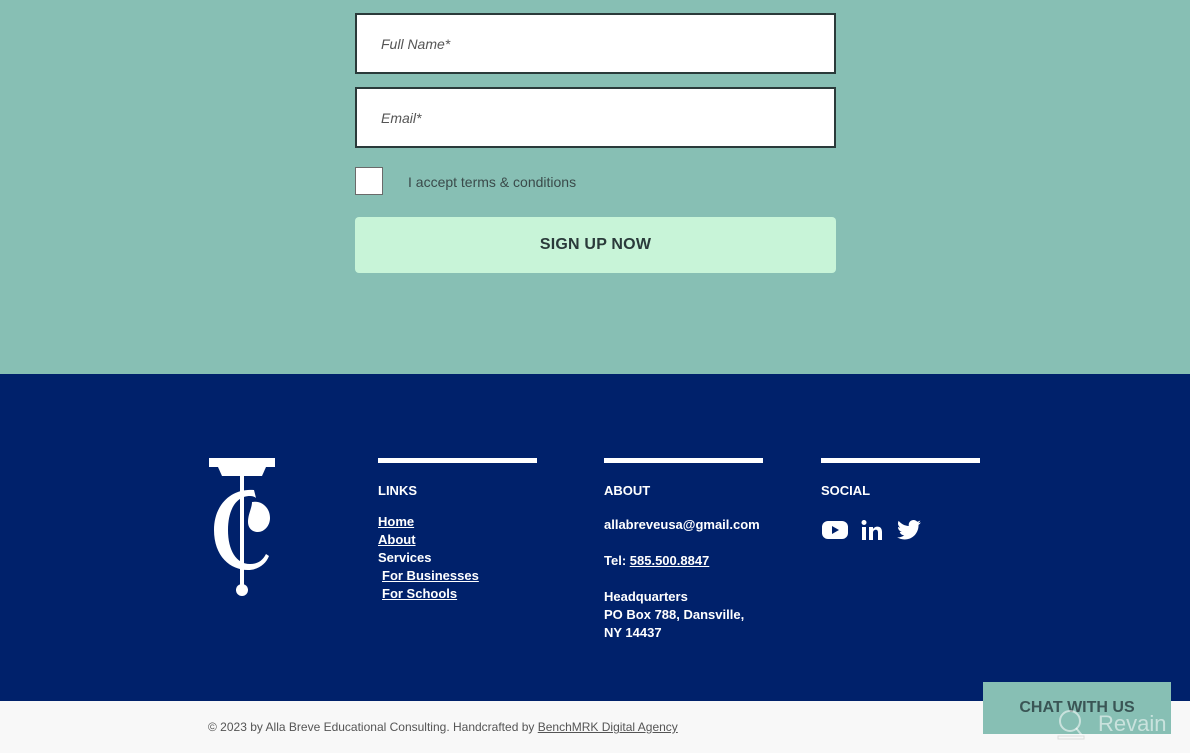 This screenshot has width=1190, height=753. Describe the element at coordinates (683, 460) in the screenshot. I see `about-divider` at that location.